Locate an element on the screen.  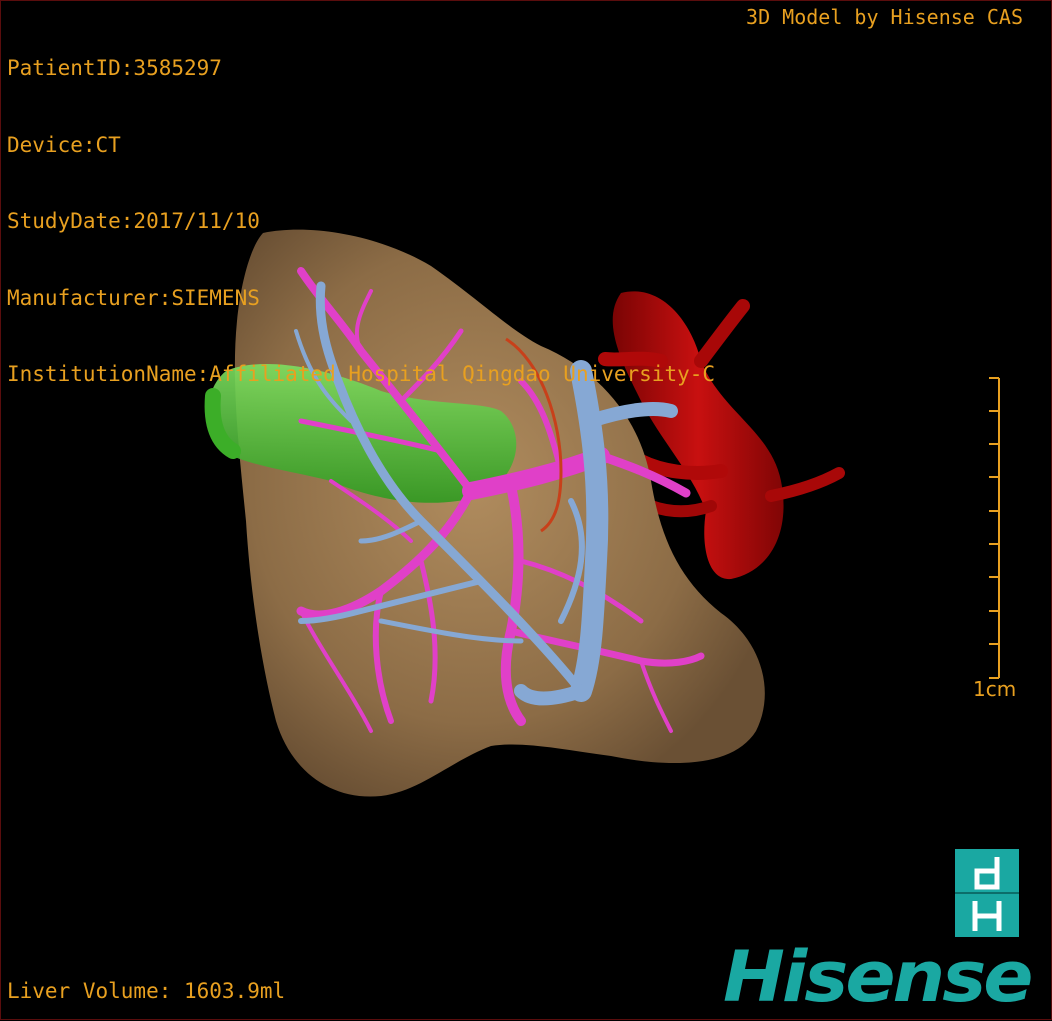
device: Device:CT is located at coordinates (64, 144).